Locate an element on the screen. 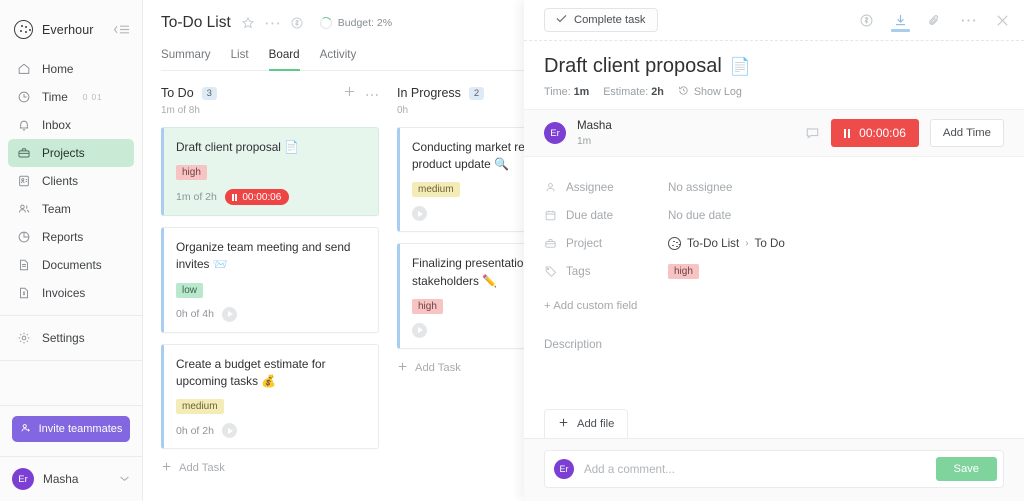 The width and height of the screenshot is (1024, 501). invite-teammates-button: Invite teammates is located at coordinates (71, 429).